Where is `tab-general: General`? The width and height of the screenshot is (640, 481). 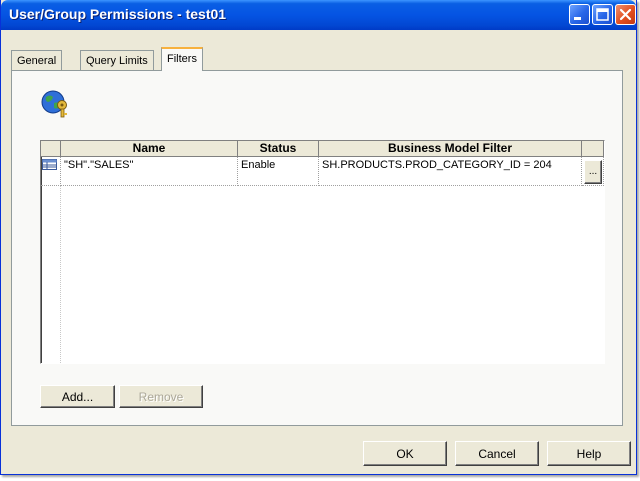 tab-general: General is located at coordinates (37, 60).